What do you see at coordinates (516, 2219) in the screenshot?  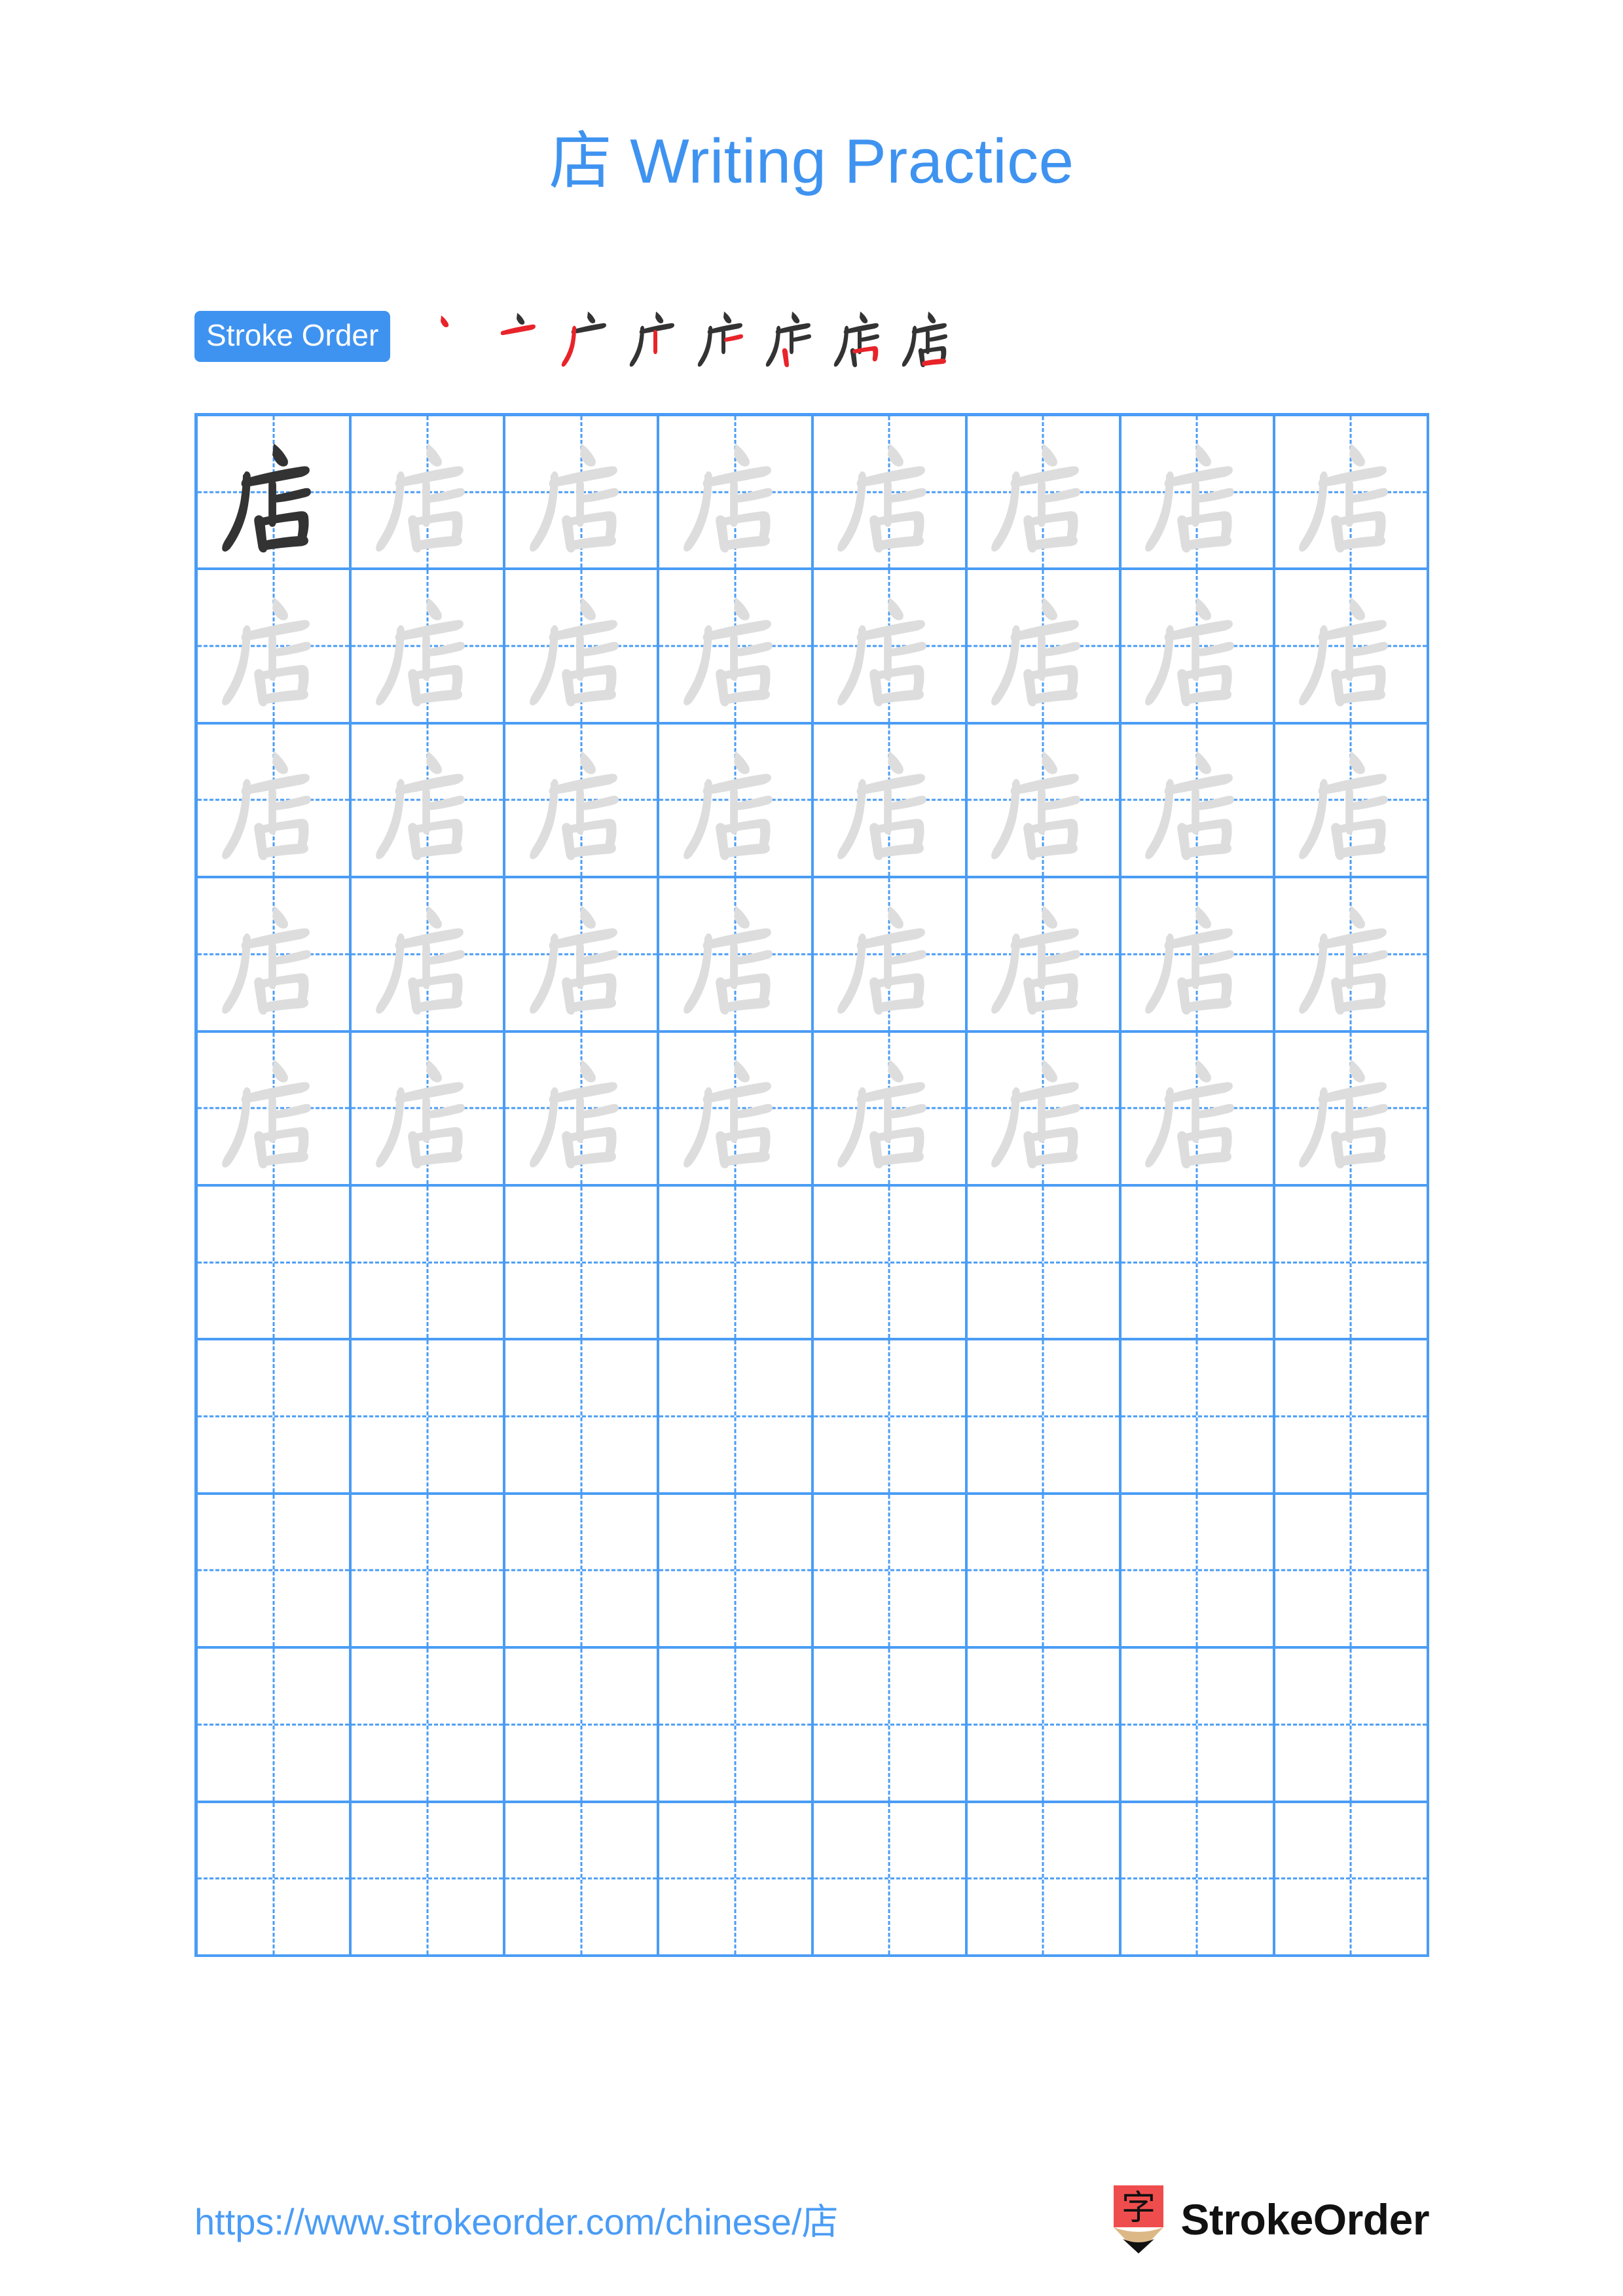 I see `source-url-link: https://www.strokeorder.com/chinese/店` at bounding box center [516, 2219].